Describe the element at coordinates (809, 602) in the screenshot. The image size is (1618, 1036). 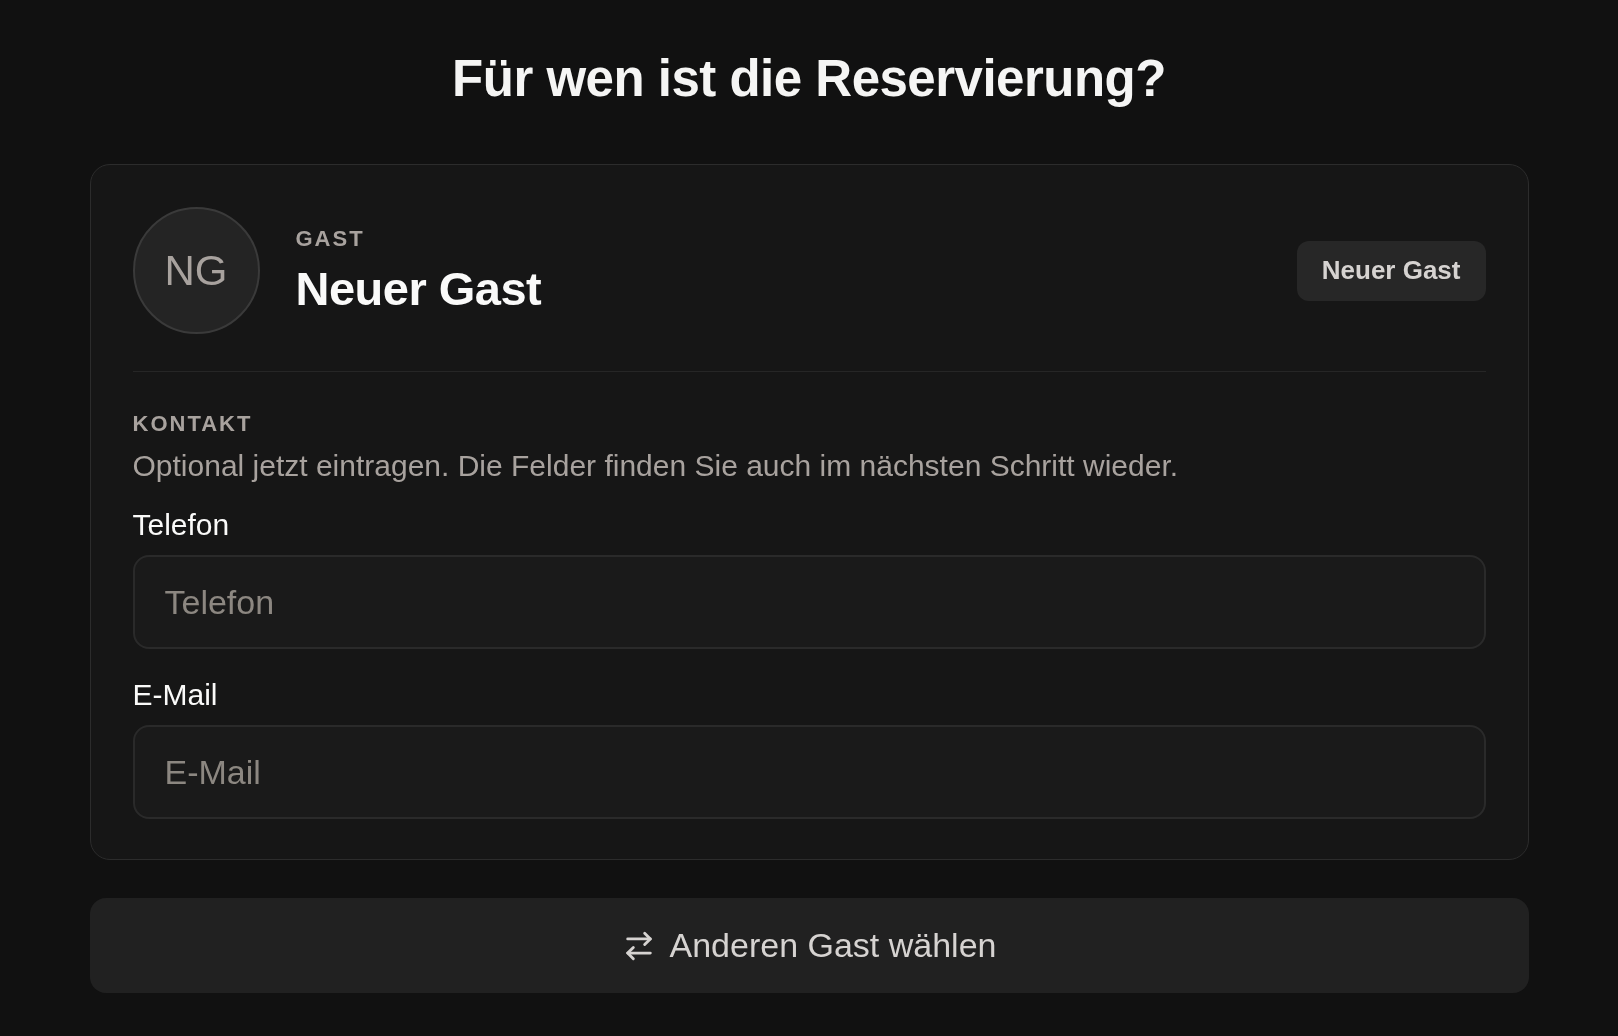
I see `input-field: Telefon` at that location.